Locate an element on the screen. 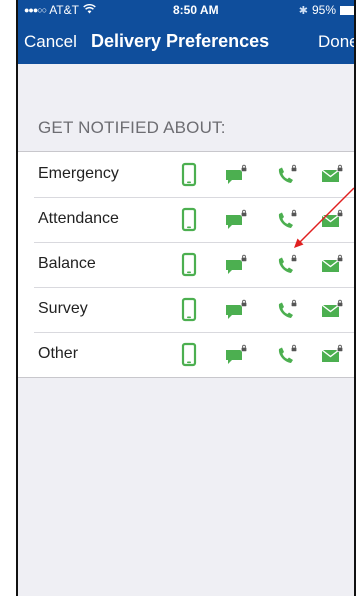 The height and width of the screenshot is (596, 360). battery-percent: 95% is located at coordinates (323, 10).